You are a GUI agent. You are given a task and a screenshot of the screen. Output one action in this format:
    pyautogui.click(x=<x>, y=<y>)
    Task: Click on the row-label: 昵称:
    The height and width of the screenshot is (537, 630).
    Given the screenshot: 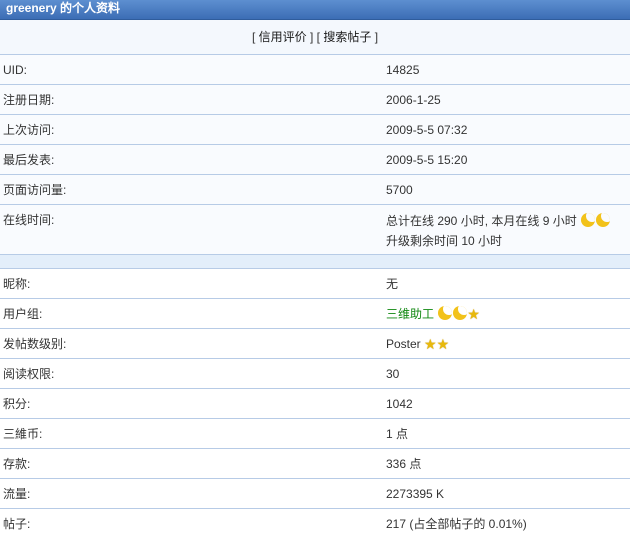 What is the action you would take?
    pyautogui.click(x=17, y=284)
    